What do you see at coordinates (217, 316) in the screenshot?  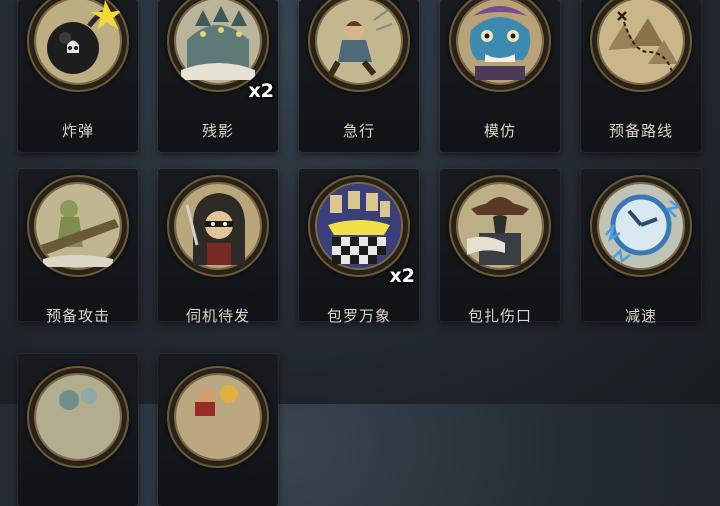 I see `card-label: 伺机待发` at bounding box center [217, 316].